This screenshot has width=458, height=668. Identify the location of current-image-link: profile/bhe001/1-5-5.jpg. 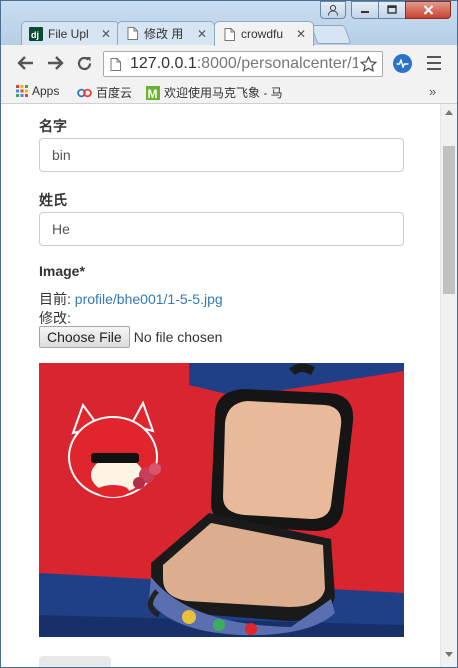
(149, 299).